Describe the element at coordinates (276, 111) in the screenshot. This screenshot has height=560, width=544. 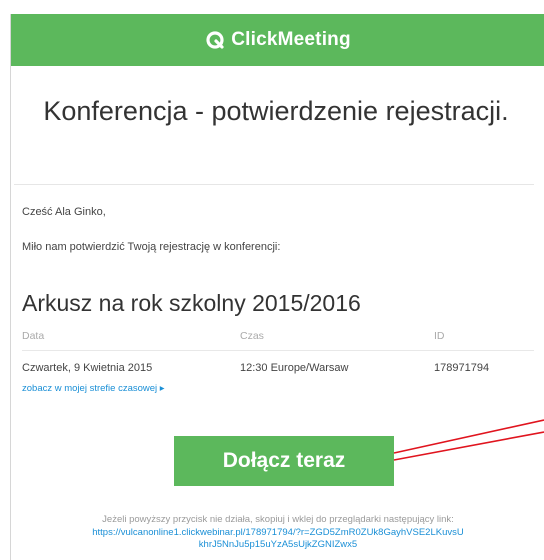
I see `page-title: Konferencja - potwierdzenie rejestracji.` at that location.